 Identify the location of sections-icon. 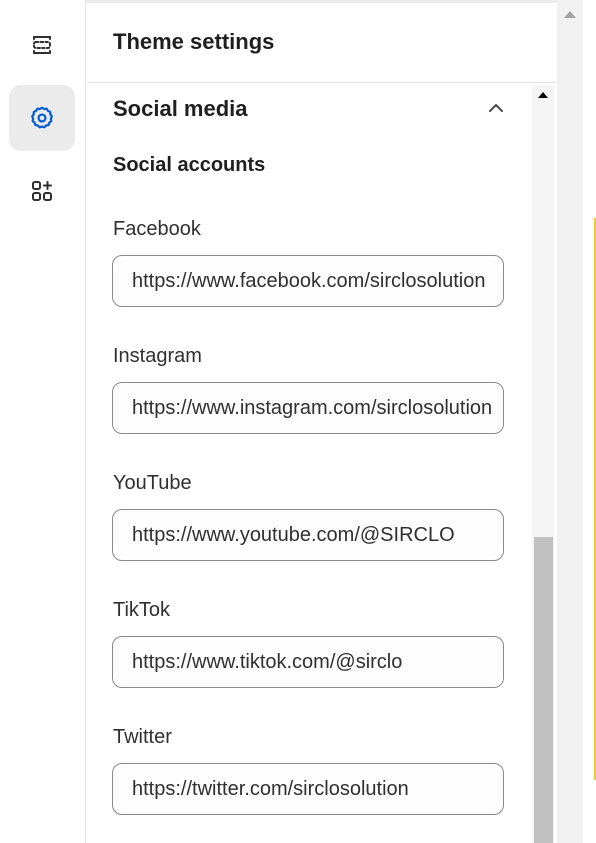
(42, 45).